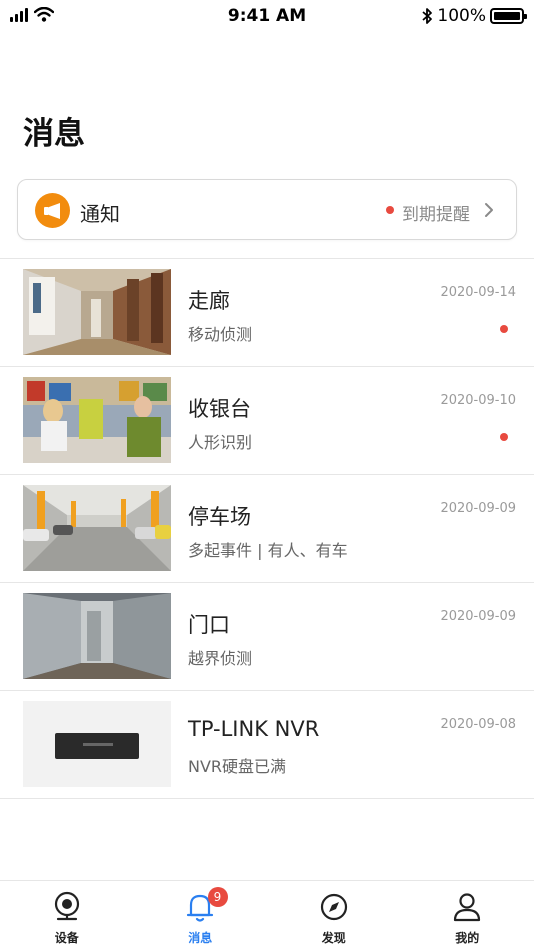 The width and height of the screenshot is (534, 950). What do you see at coordinates (489, 210) in the screenshot?
I see `chevron-right-icon` at bounding box center [489, 210].